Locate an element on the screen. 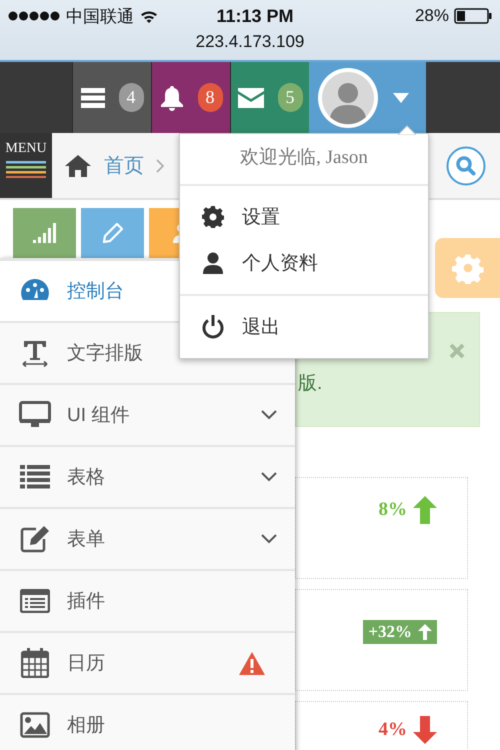 The width and height of the screenshot is (500, 750). pencil-icon is located at coordinates (112, 233).